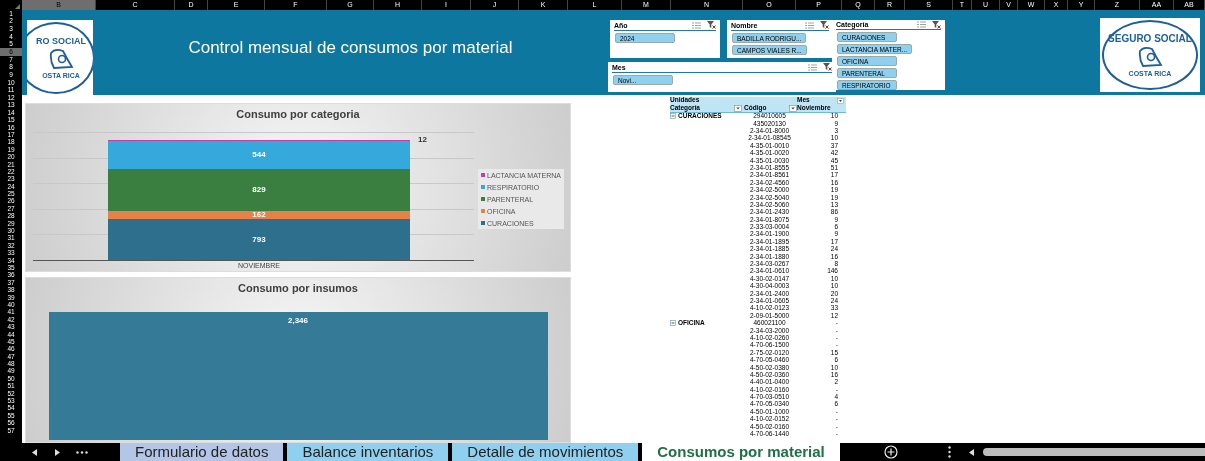 Image resolution: width=1205 pixels, height=461 pixels. Describe the element at coordinates (259, 239) in the screenshot. I see `data-label: 793` at that location.